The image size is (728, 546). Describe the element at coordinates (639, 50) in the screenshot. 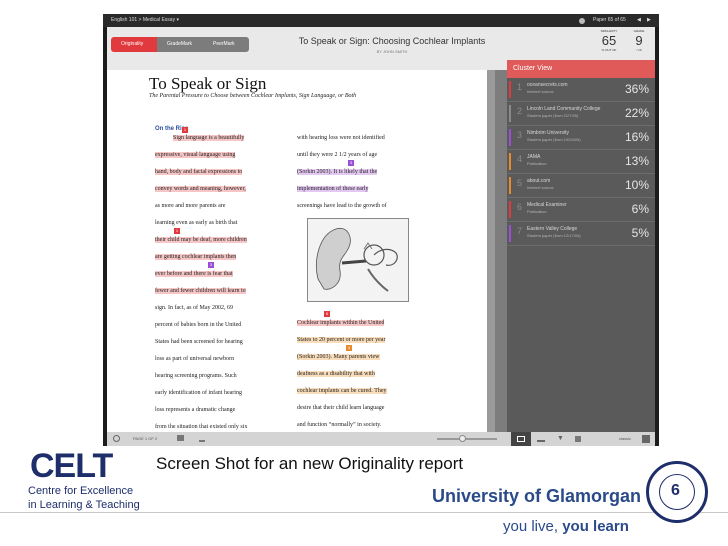

I see `grade-sub: / 10` at that location.